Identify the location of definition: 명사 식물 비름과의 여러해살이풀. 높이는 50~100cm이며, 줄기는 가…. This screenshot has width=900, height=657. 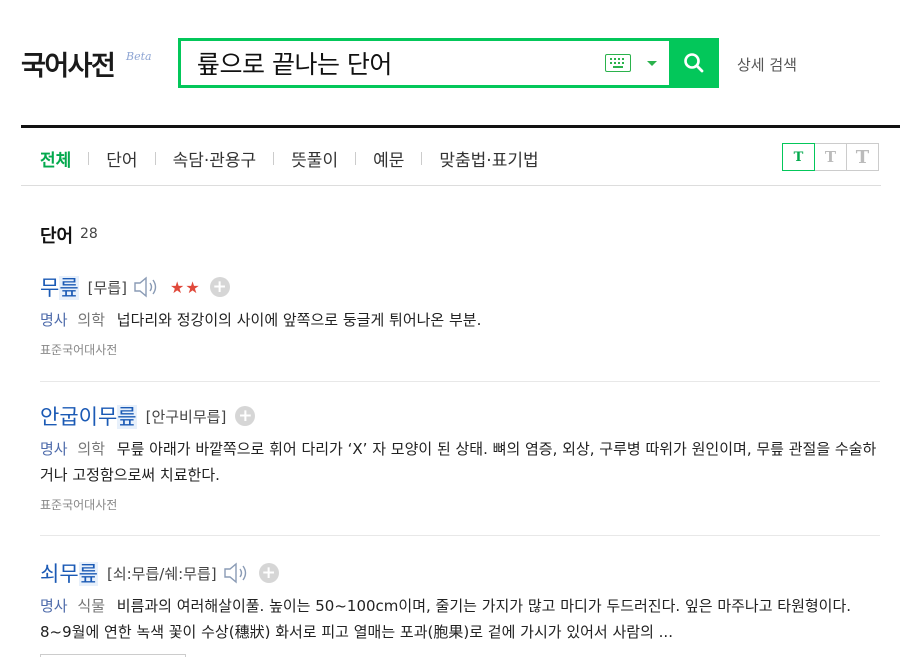
(460, 619).